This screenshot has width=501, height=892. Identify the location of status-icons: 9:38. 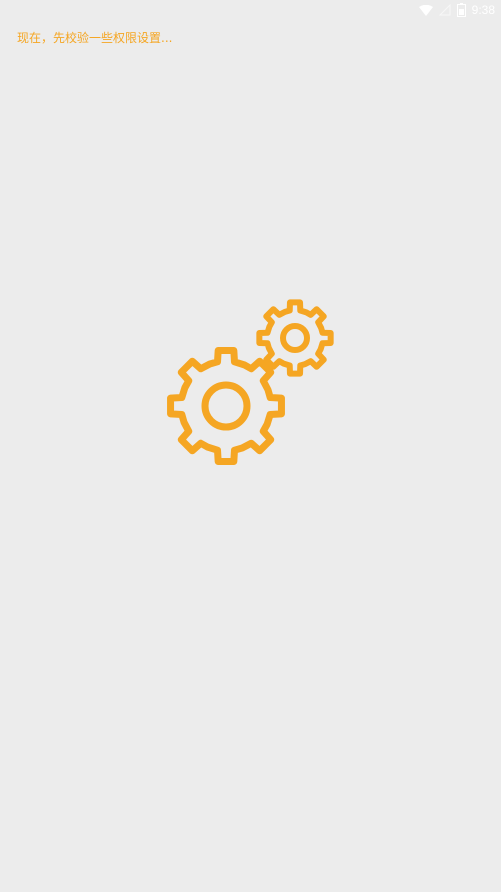
(456, 10).